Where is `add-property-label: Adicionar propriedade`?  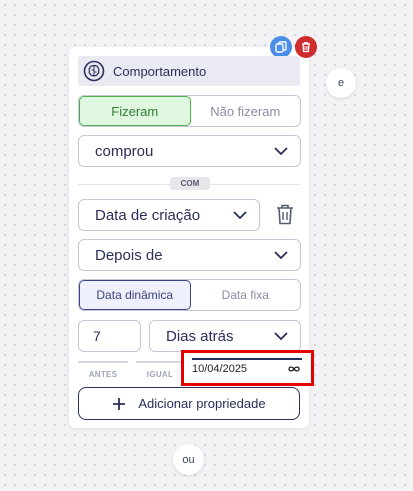 add-property-label: Adicionar propriedade is located at coordinates (202, 403).